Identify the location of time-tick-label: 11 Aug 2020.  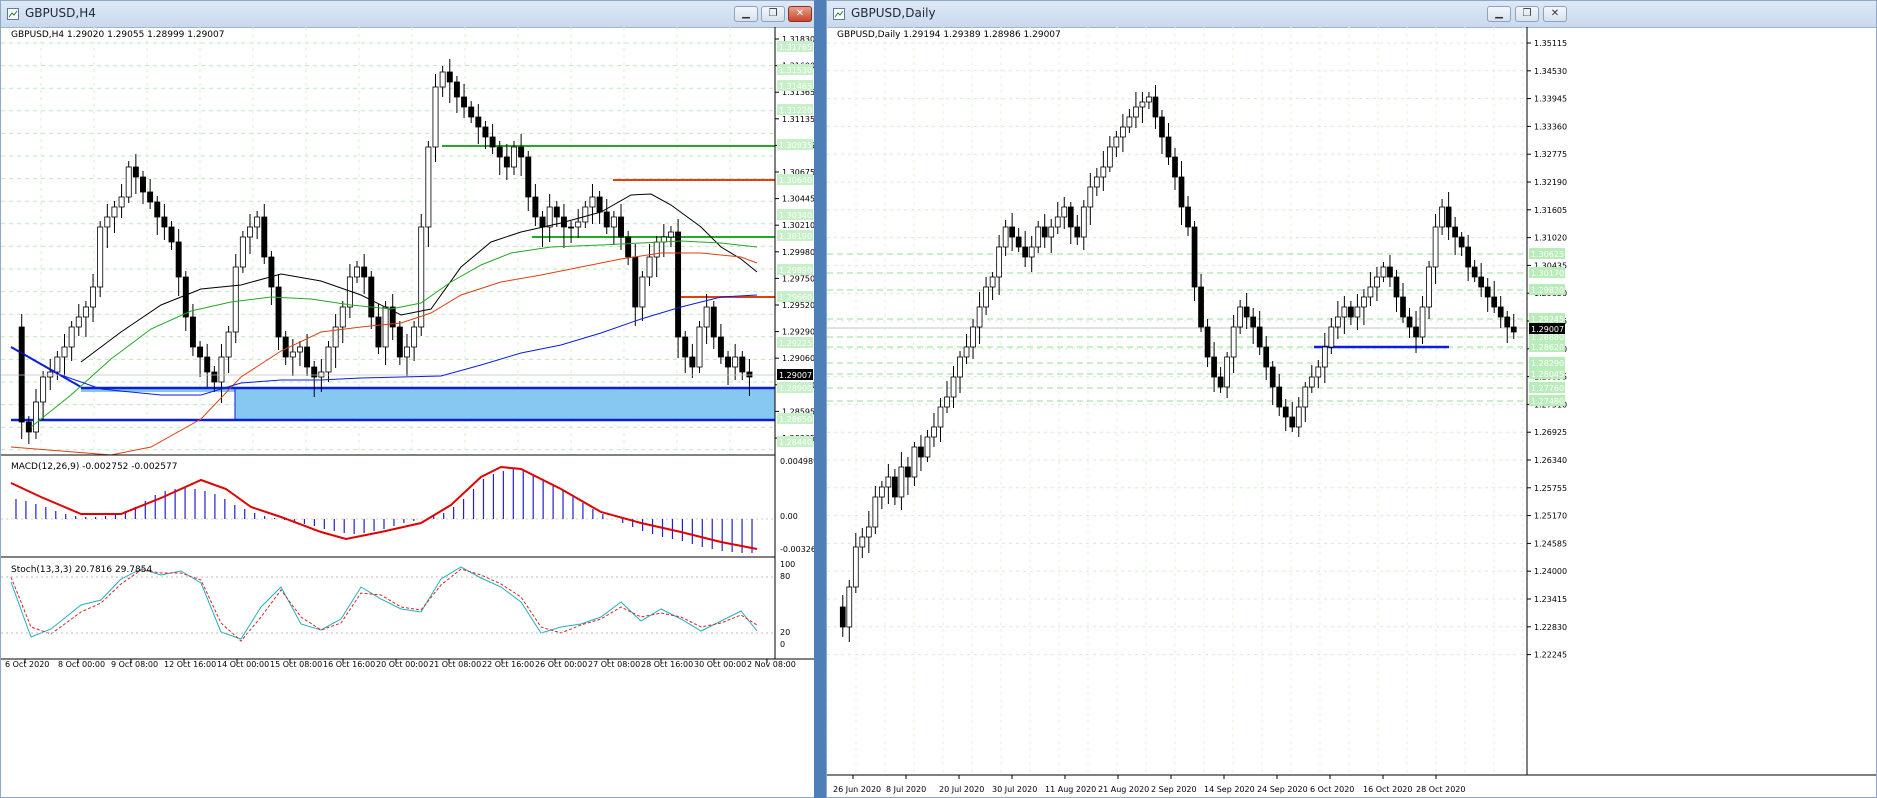
(1070, 789).